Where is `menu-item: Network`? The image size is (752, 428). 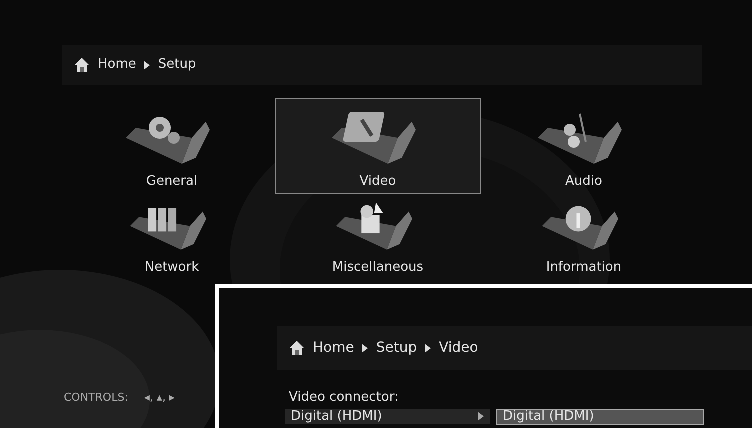
menu-item: Network is located at coordinates (172, 239).